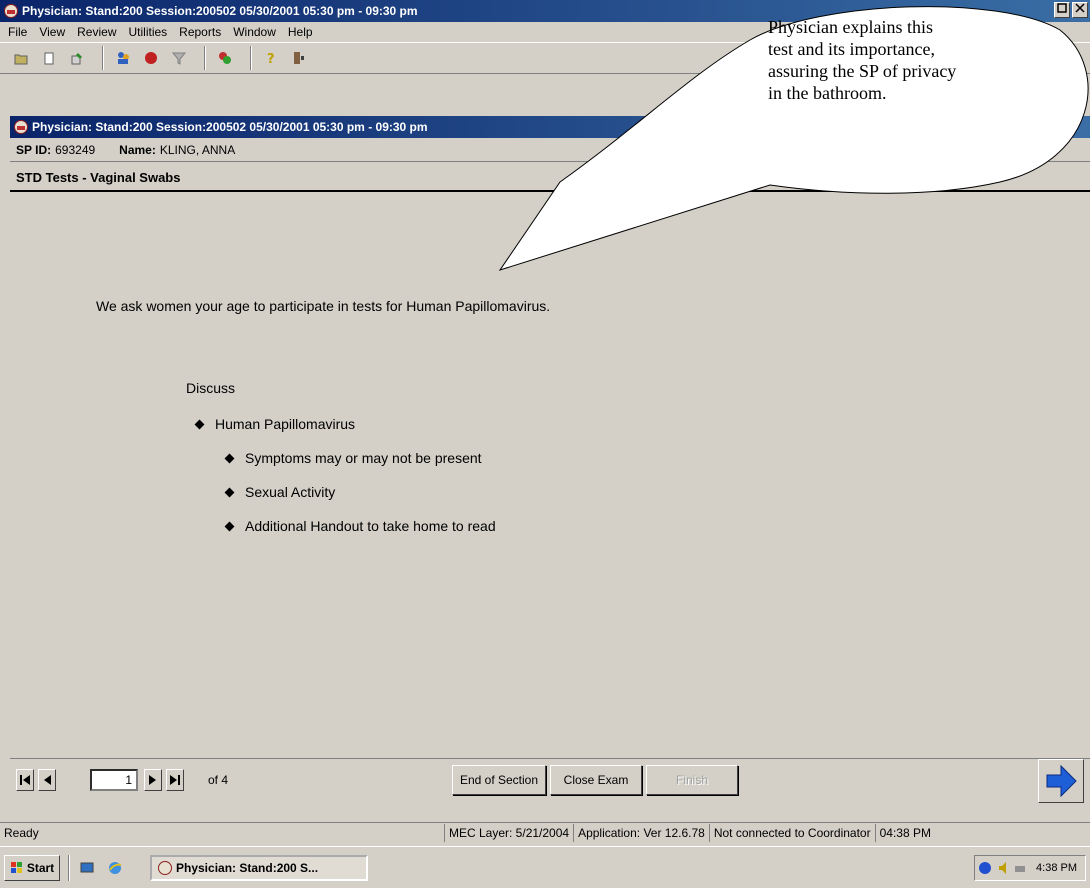  What do you see at coordinates (986, 868) in the screenshot?
I see `network-icon` at bounding box center [986, 868].